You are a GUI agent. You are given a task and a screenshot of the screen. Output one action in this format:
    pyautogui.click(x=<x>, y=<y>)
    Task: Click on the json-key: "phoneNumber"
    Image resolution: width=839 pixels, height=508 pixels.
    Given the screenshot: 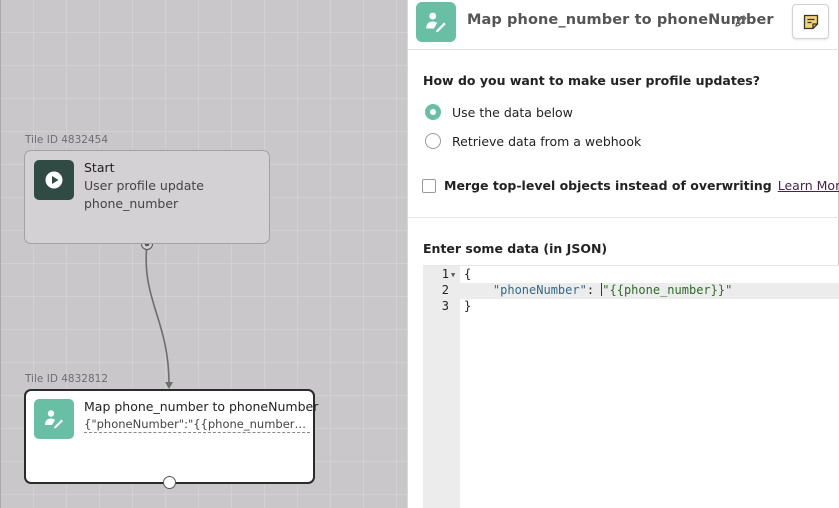 What is the action you would take?
    pyautogui.click(x=539, y=290)
    